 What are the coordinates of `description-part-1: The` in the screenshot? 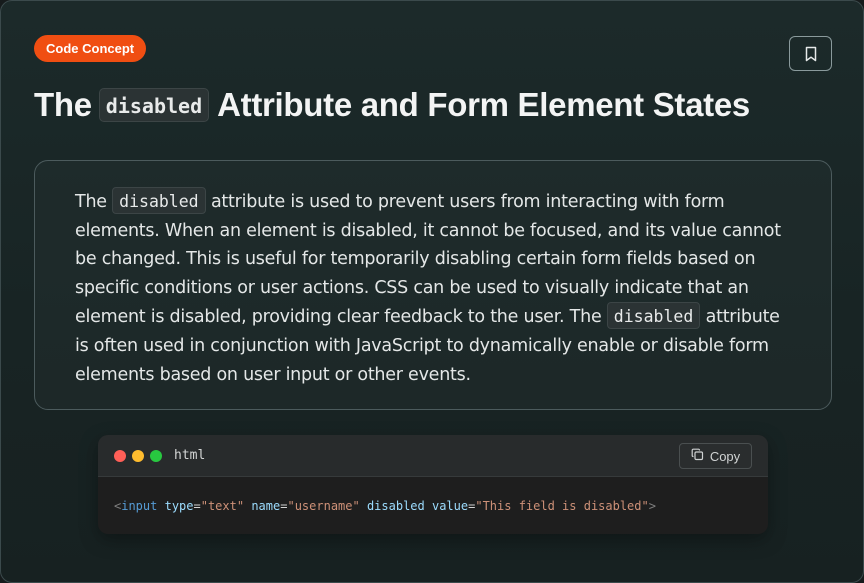 It's located at (91, 202).